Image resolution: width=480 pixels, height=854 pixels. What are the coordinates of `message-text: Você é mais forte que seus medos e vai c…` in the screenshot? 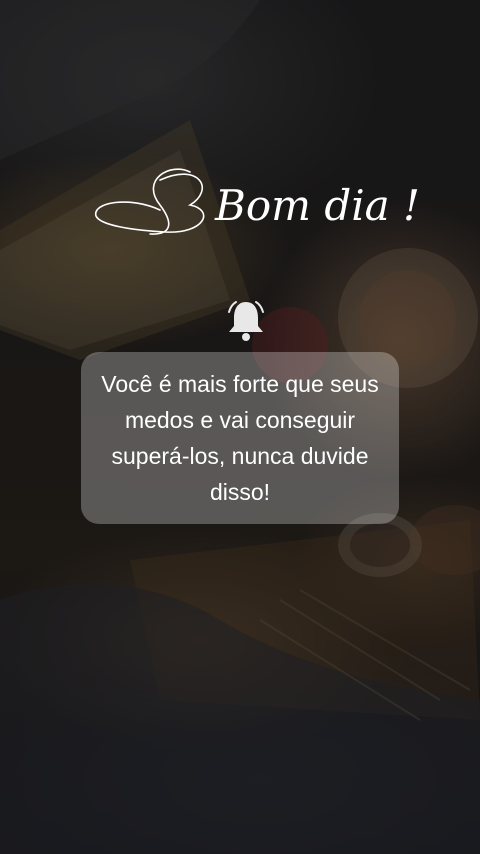 It's located at (240, 438).